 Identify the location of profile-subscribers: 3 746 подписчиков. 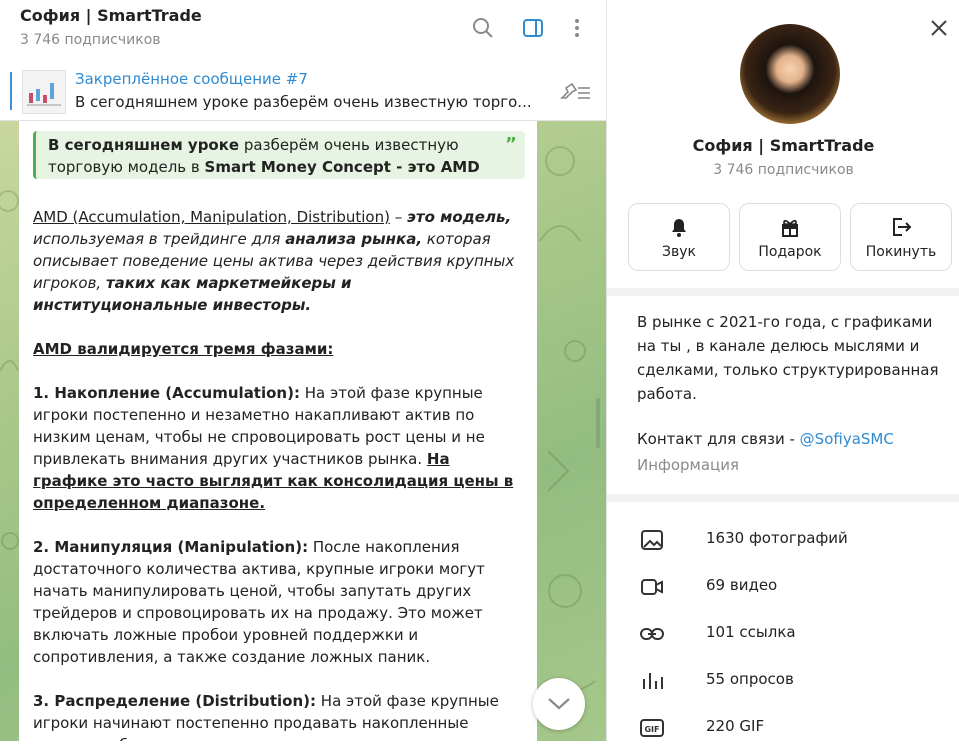
(783, 170).